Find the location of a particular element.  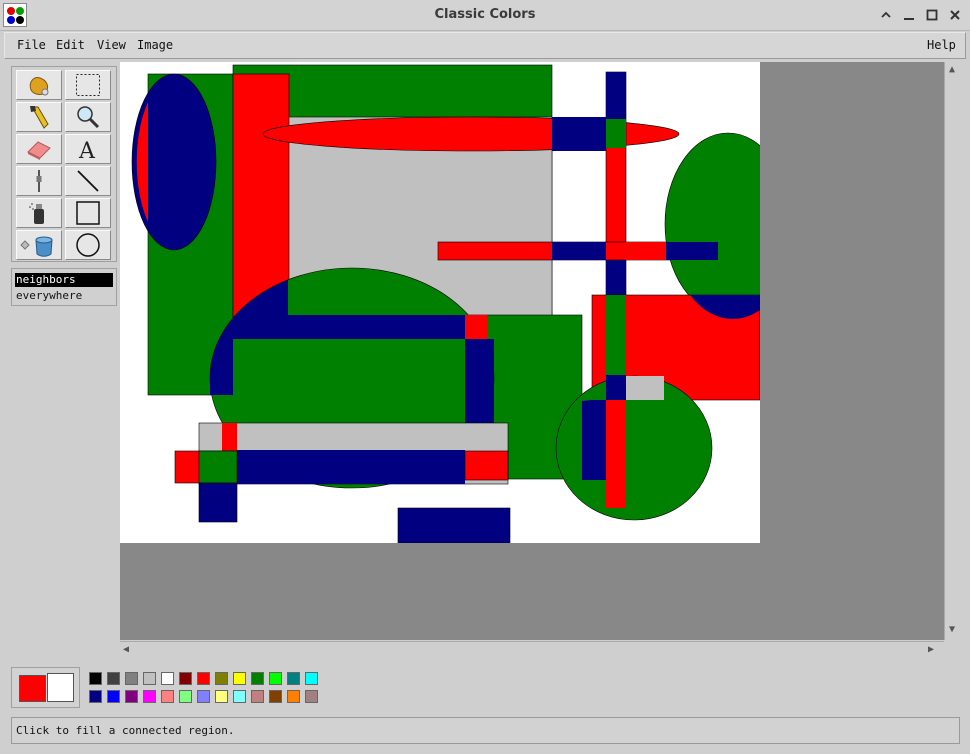

text-tool: A is located at coordinates (88, 149).